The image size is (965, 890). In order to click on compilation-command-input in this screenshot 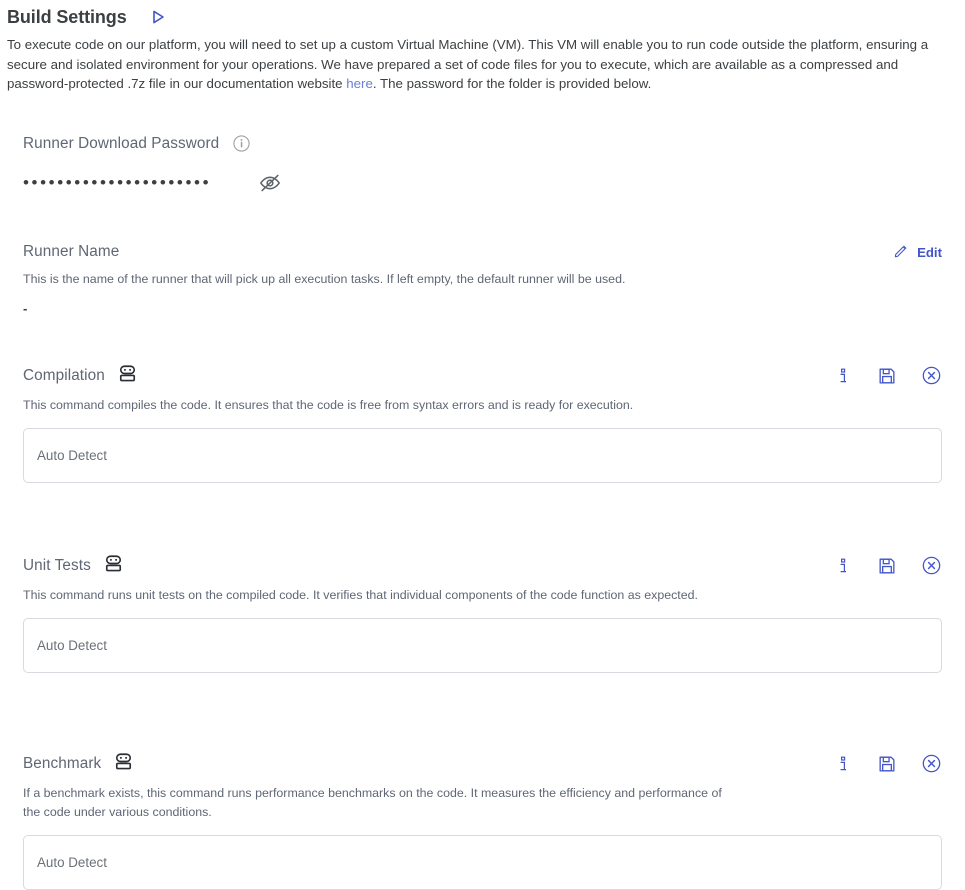, I will do `click(482, 455)`.